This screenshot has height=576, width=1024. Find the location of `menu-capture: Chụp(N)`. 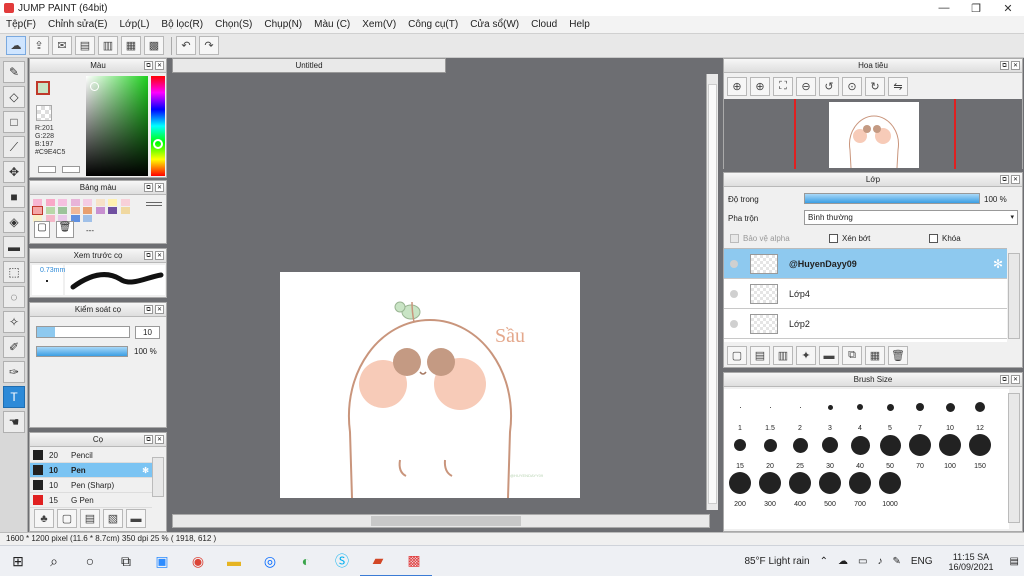

menu-capture: Chụp(N) is located at coordinates (283, 24).